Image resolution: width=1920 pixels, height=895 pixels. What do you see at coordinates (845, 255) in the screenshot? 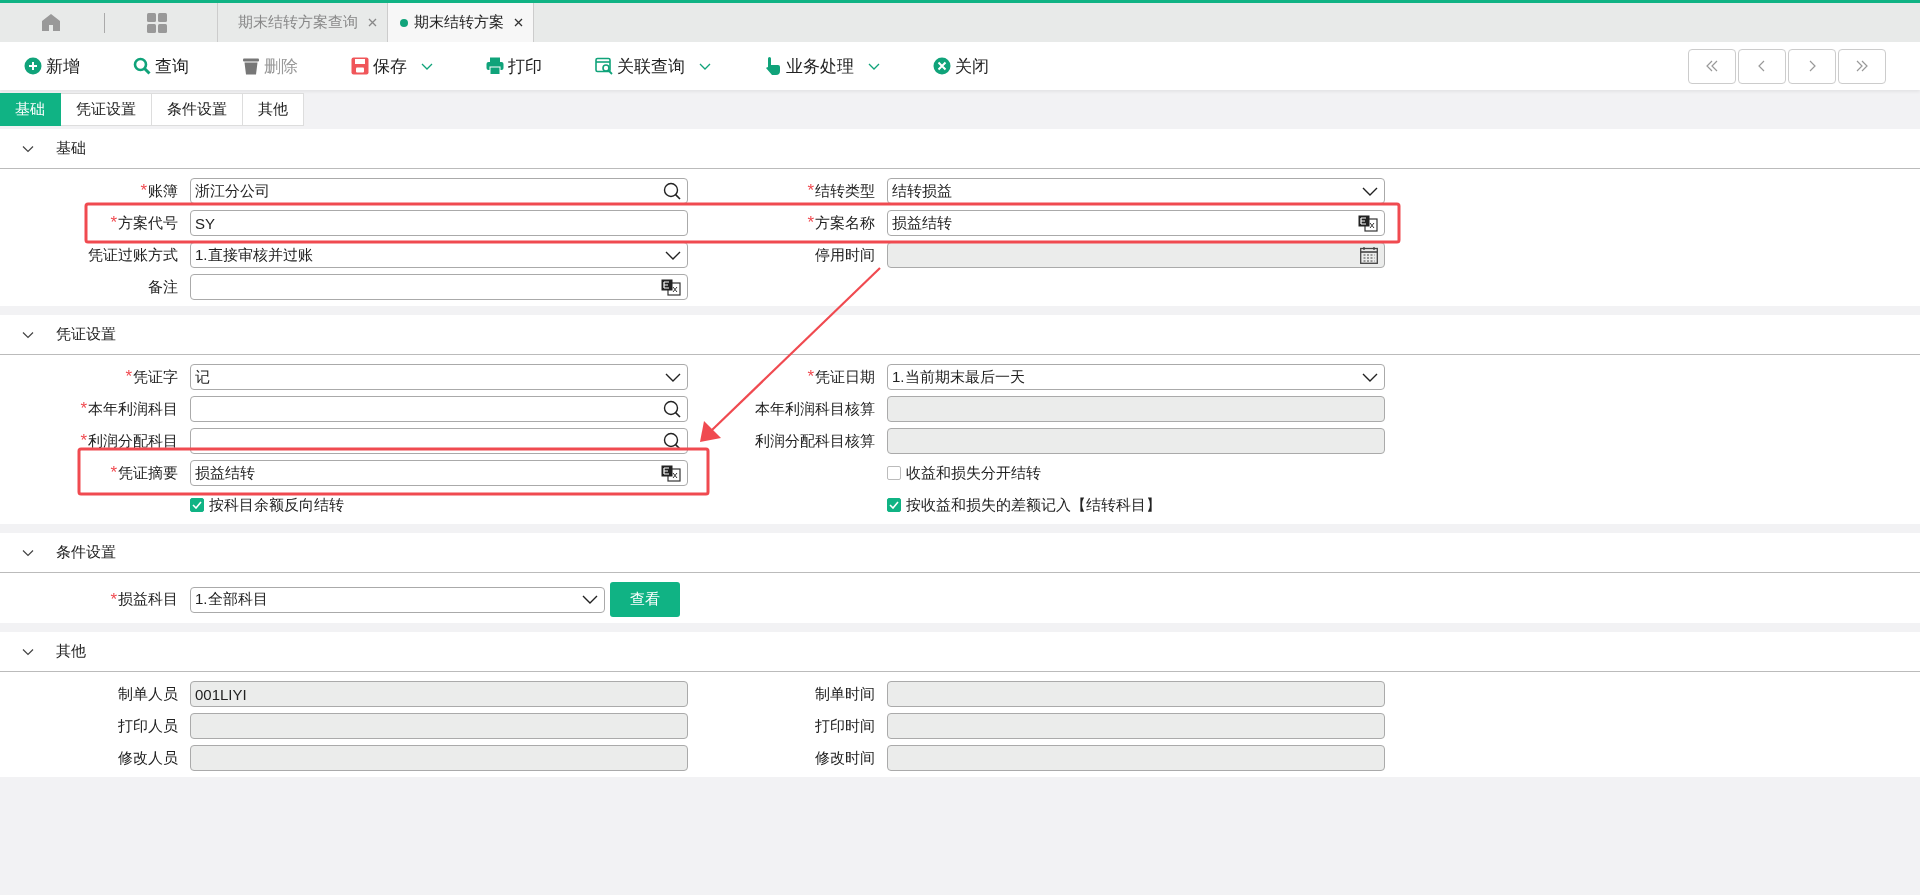
I see `field-label: 停用时间` at bounding box center [845, 255].